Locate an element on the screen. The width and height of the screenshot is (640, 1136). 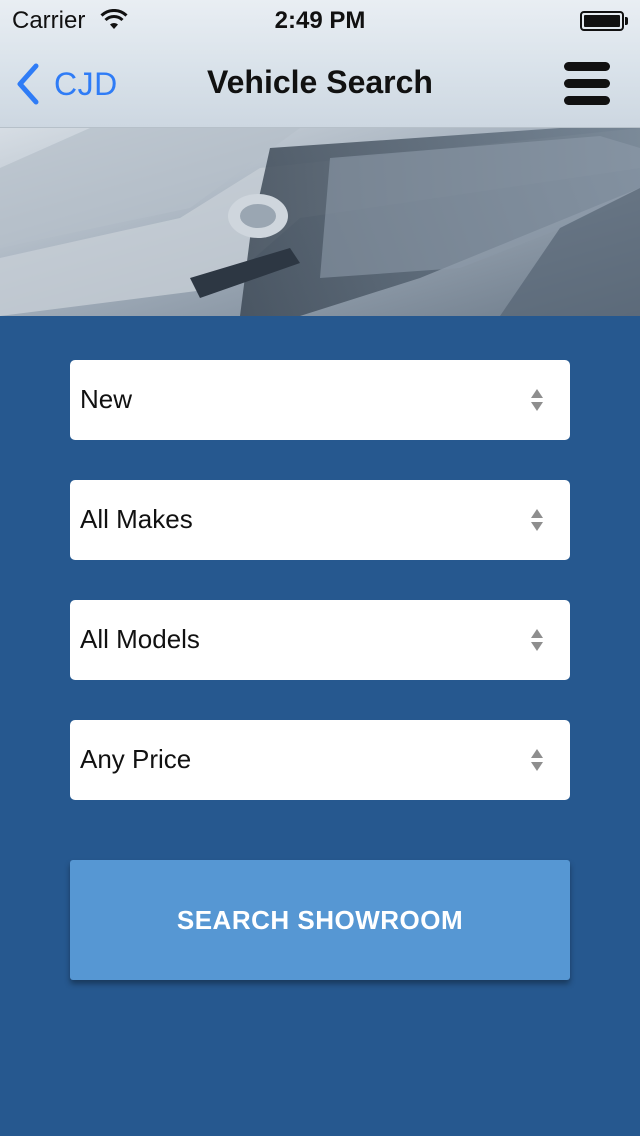
status-time: 2:49 PM is located at coordinates (320, 20).